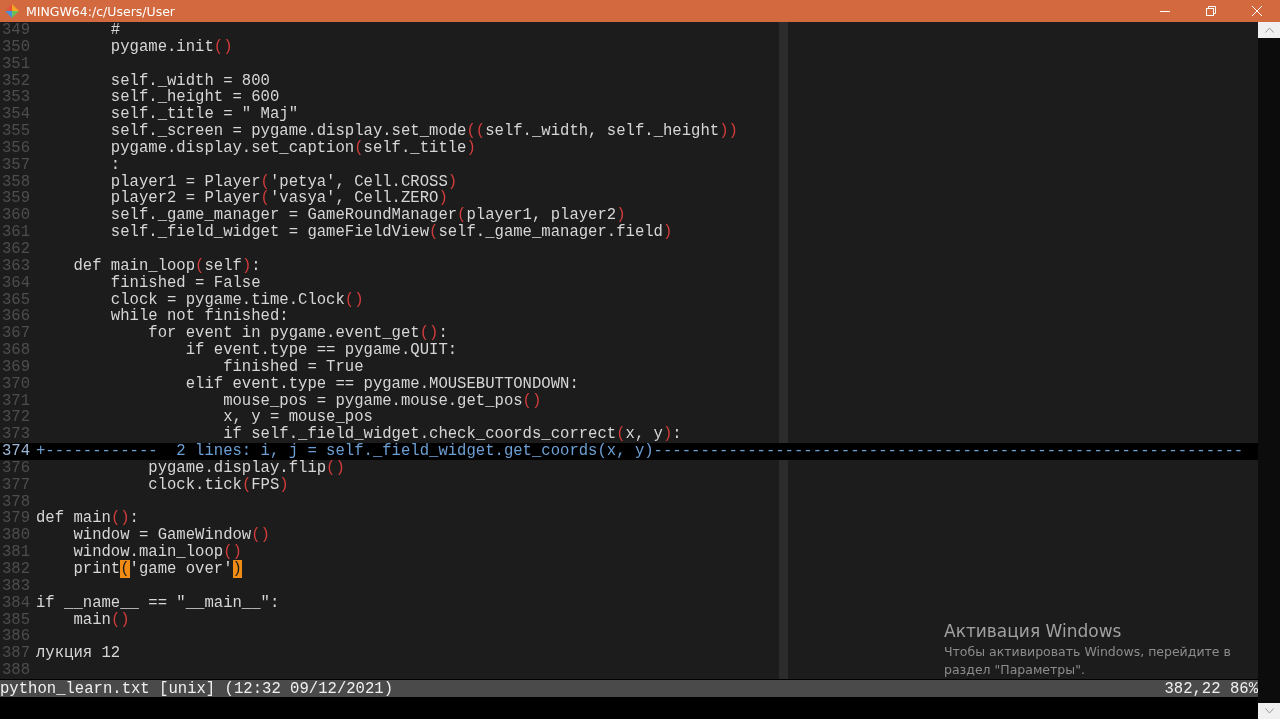 This screenshot has height=719, width=1280. Describe the element at coordinates (278, 199) in the screenshot. I see `code-line: player2 = Player('vasya', Cell.ZERO)` at that location.